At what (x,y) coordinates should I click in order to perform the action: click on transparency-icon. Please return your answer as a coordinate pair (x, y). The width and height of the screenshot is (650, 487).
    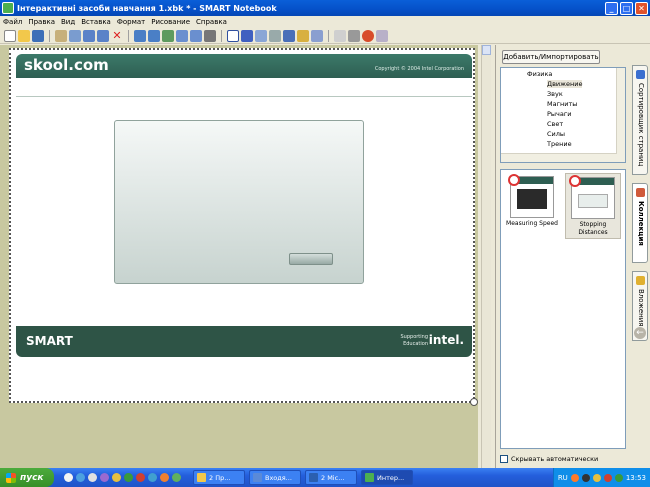
    Looking at the image, I should click on (340, 35).